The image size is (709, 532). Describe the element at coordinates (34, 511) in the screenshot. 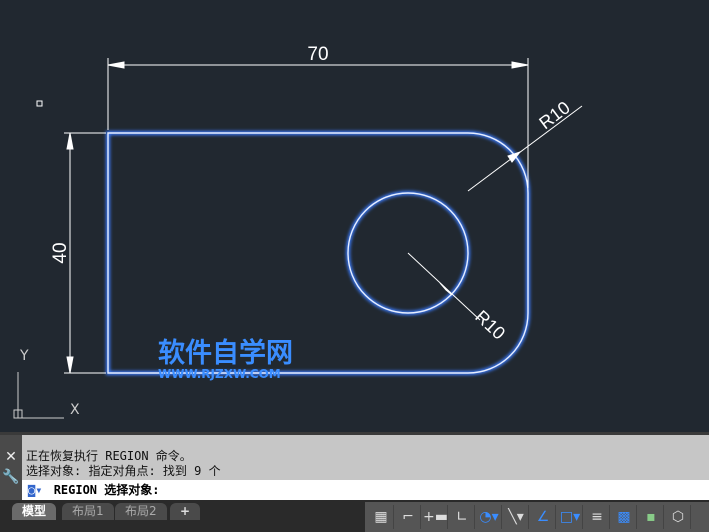

I see `tab-model: 模型` at that location.